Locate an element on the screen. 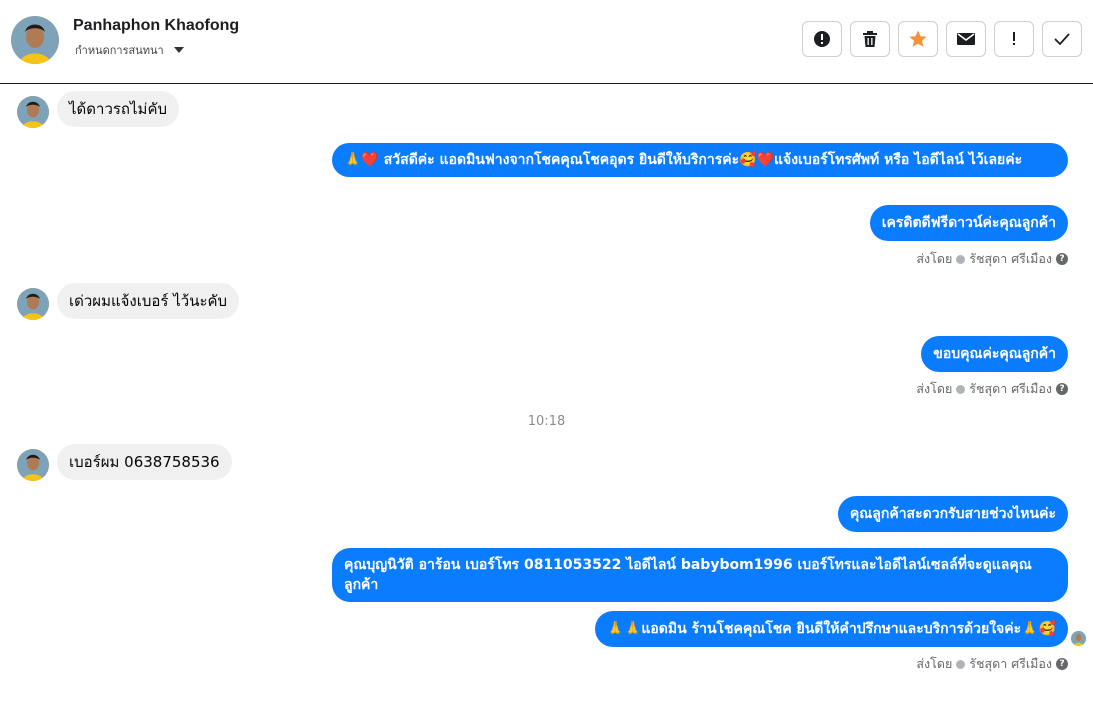 The image size is (1093, 703). envelope-icon is located at coordinates (966, 39).